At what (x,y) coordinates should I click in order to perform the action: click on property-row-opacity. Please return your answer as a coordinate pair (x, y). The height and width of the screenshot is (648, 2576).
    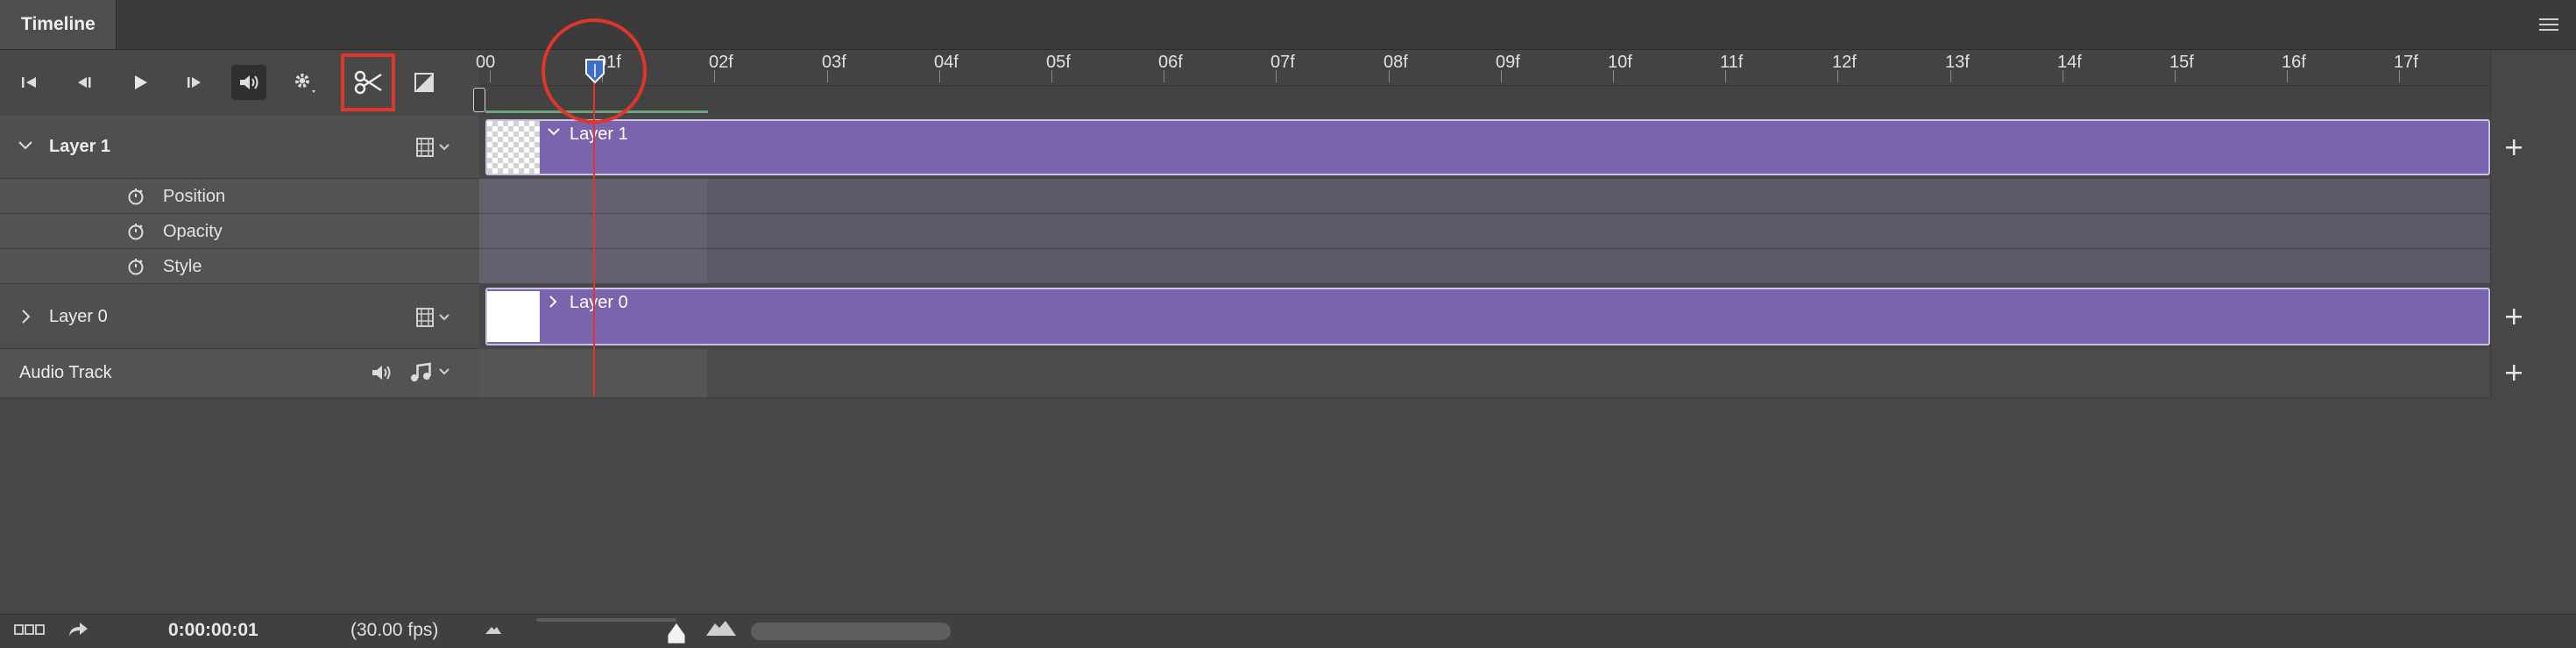
    Looking at the image, I should click on (239, 232).